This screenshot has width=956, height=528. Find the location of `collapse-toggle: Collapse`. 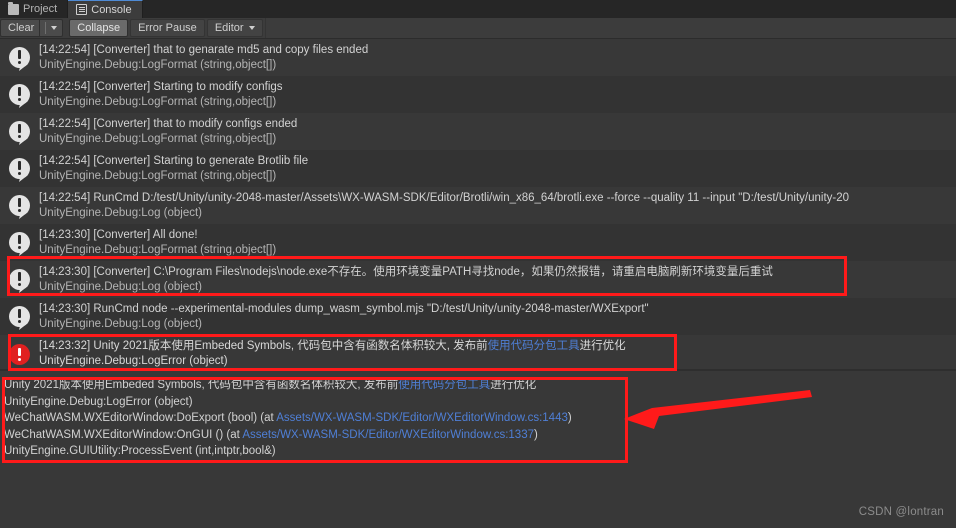

collapse-toggle: Collapse is located at coordinates (99, 28).